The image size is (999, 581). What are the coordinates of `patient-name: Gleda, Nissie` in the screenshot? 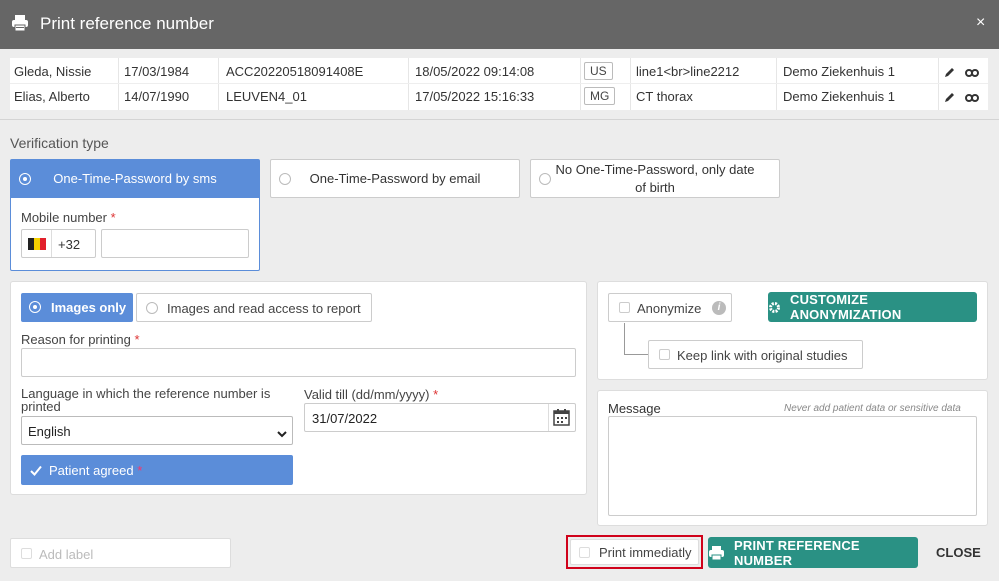 It's located at (53, 71).